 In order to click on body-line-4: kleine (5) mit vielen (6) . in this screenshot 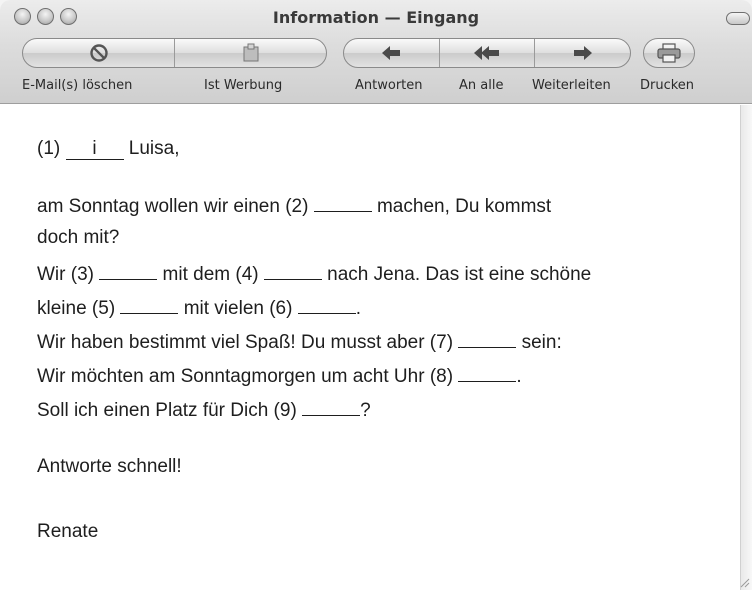, I will do `click(199, 307)`.